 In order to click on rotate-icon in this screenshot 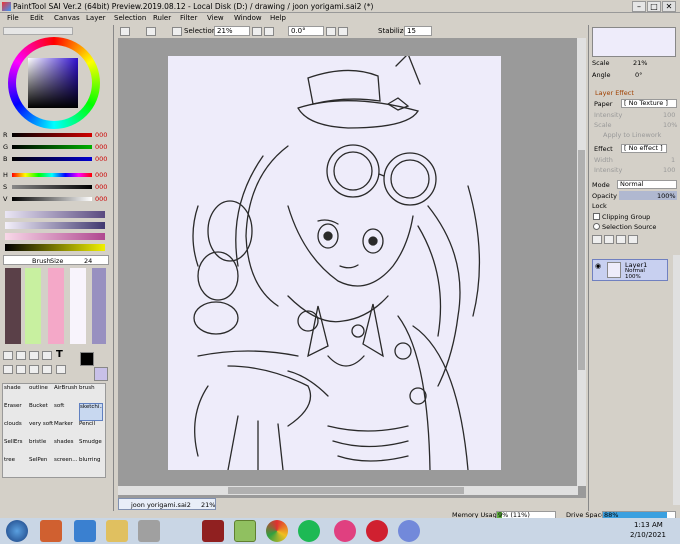, I will do `click(34, 369)`.